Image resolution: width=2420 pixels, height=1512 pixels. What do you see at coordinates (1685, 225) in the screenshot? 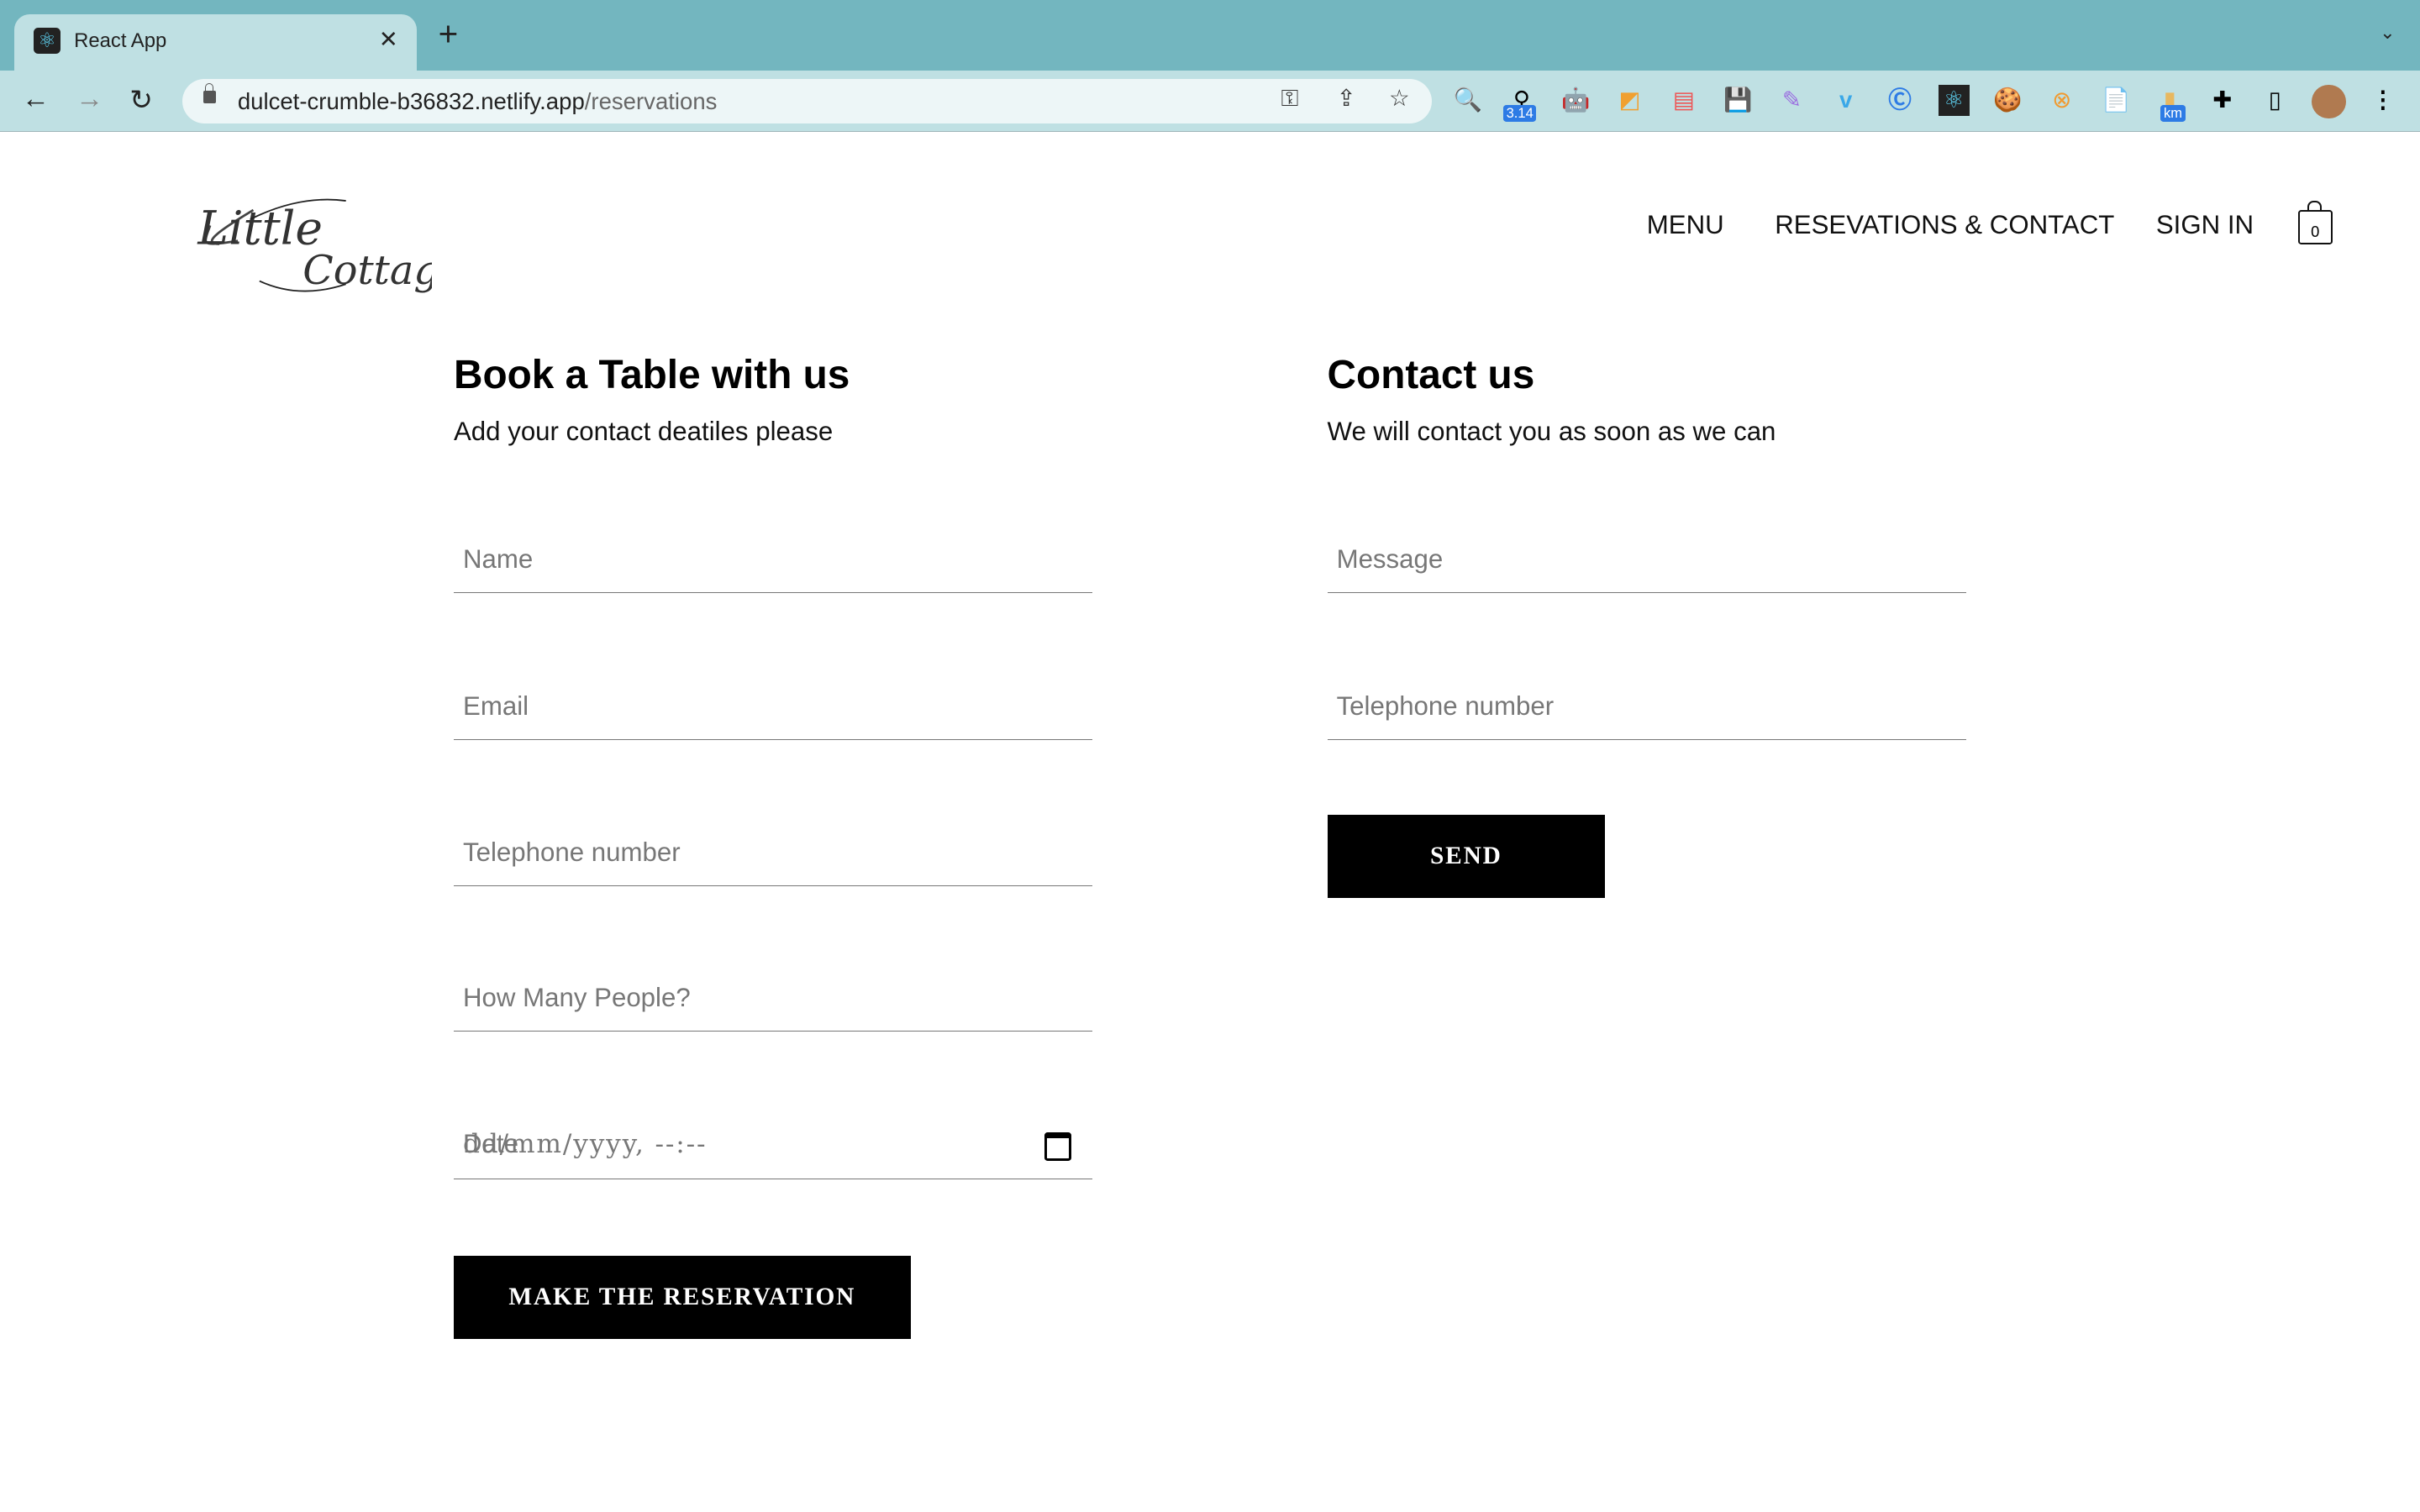
I see `nav-menu: MENU` at bounding box center [1685, 225].